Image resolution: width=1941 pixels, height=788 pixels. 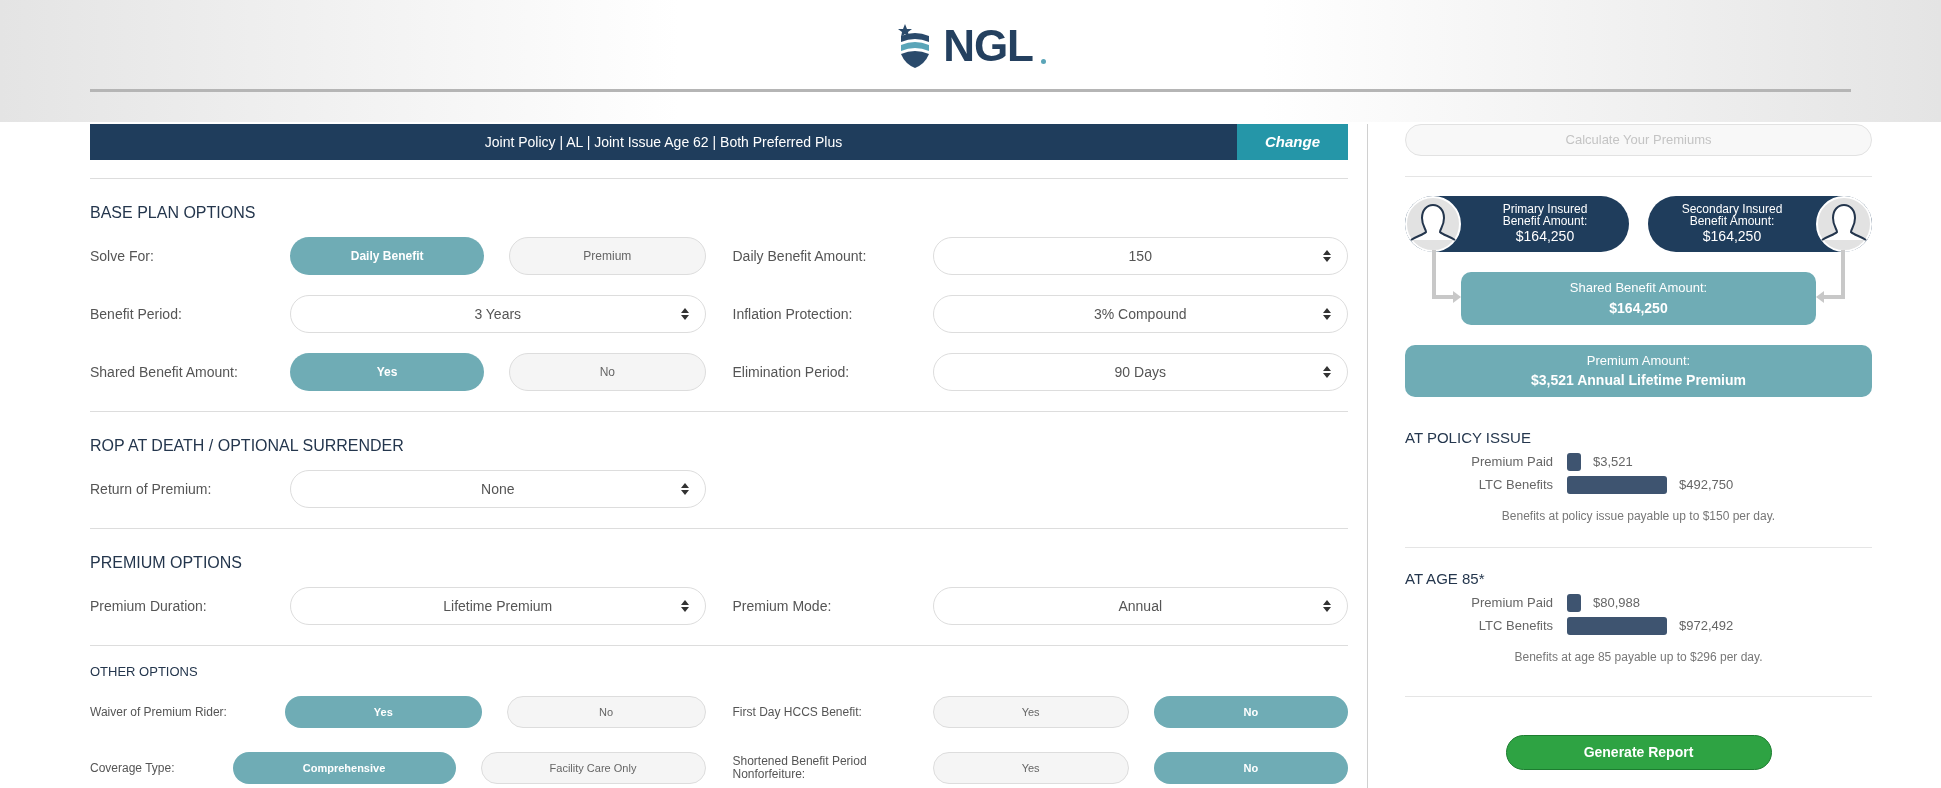 I want to click on field-label: Coverage Type:, so click(x=132, y=768).